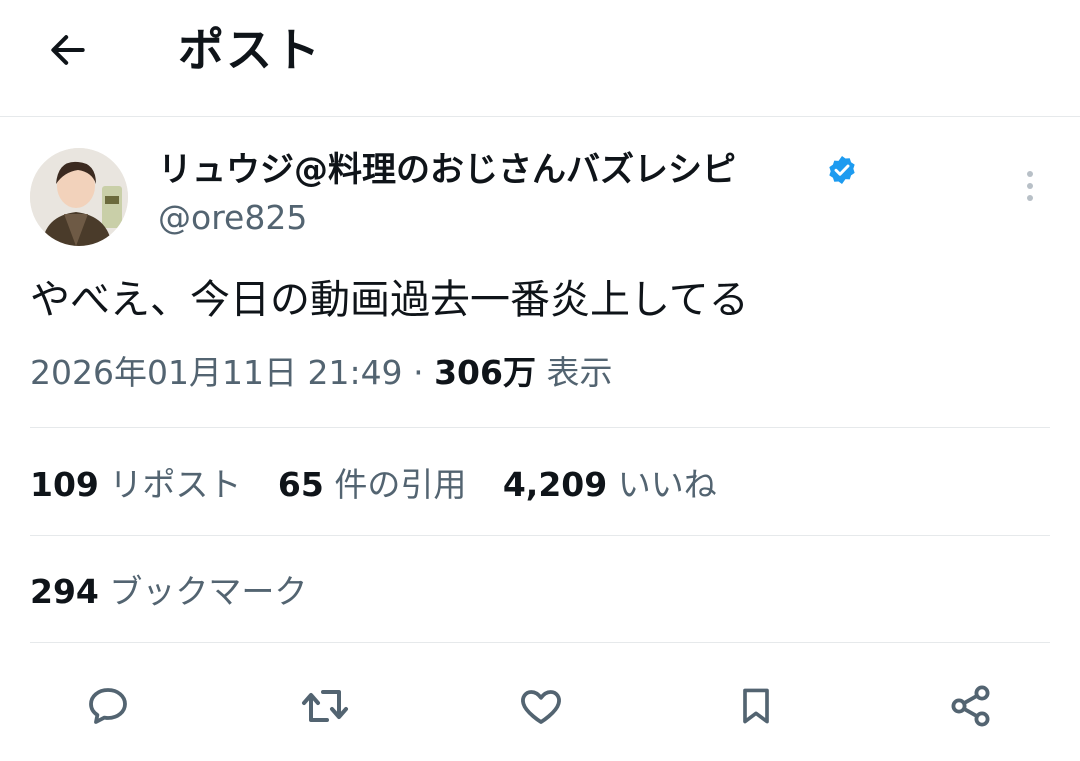 Image resolution: width=1080 pixels, height=761 pixels. I want to click on post-meta: 2026年01月11日 21:49 · 306万 表示, so click(321, 373).